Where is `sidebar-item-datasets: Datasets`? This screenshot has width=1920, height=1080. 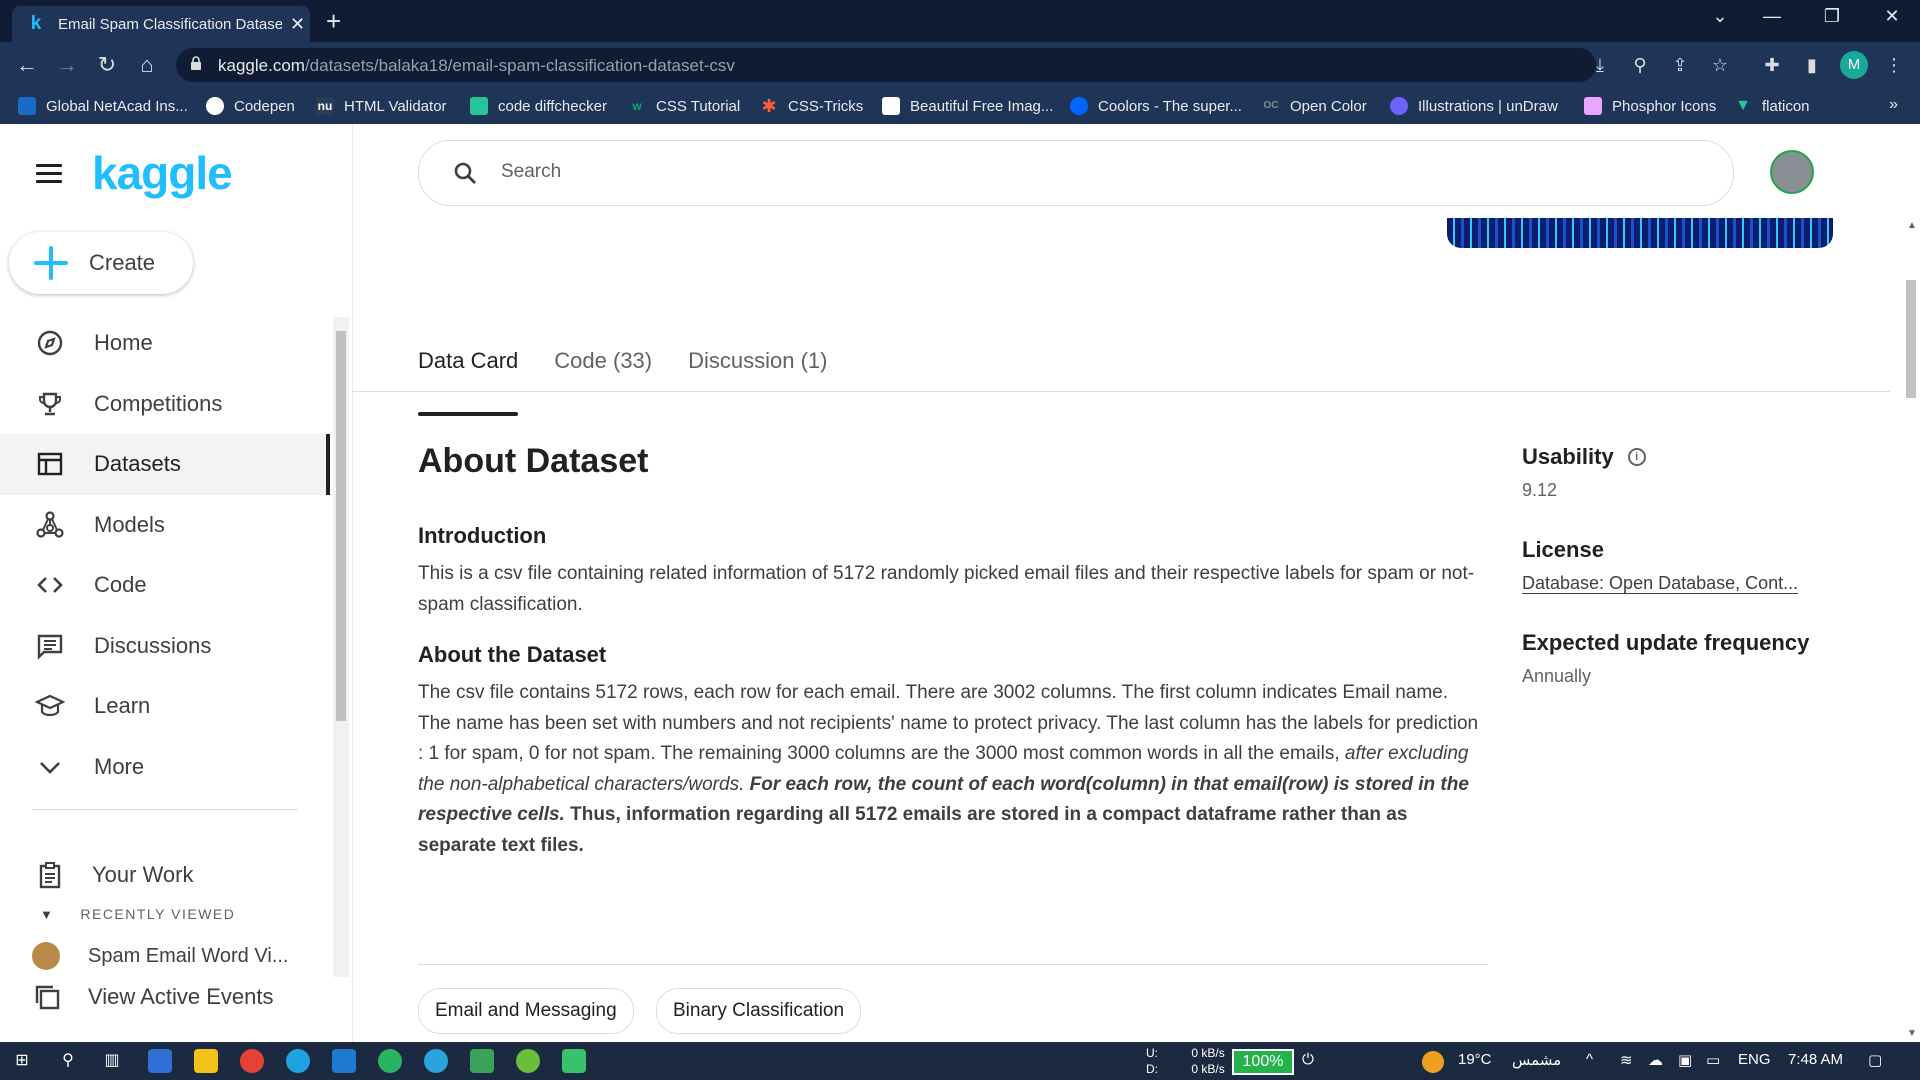
sidebar-item-datasets: Datasets is located at coordinates (165, 464).